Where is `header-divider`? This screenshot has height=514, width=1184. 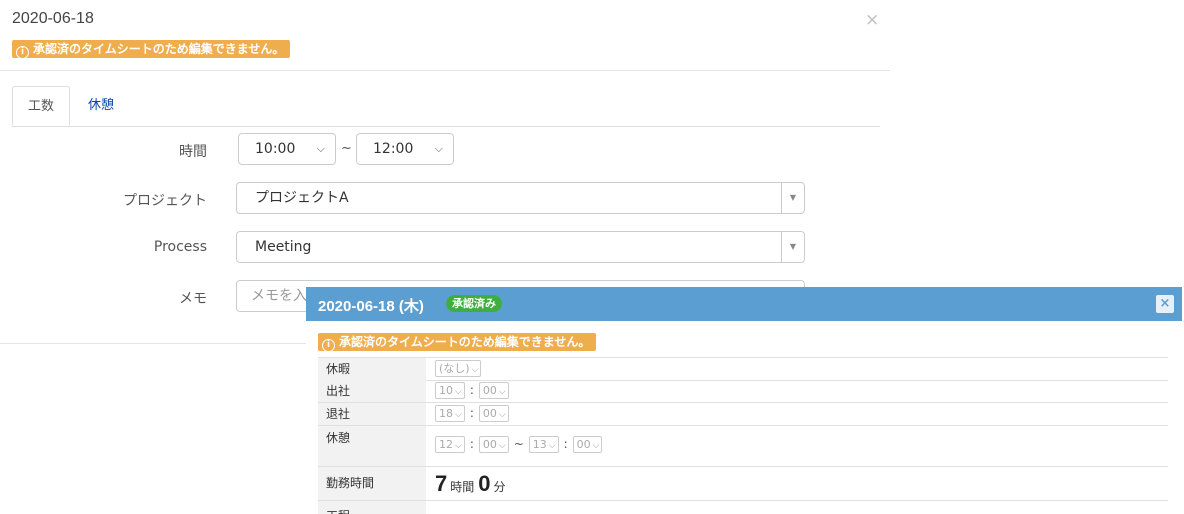 header-divider is located at coordinates (445, 70).